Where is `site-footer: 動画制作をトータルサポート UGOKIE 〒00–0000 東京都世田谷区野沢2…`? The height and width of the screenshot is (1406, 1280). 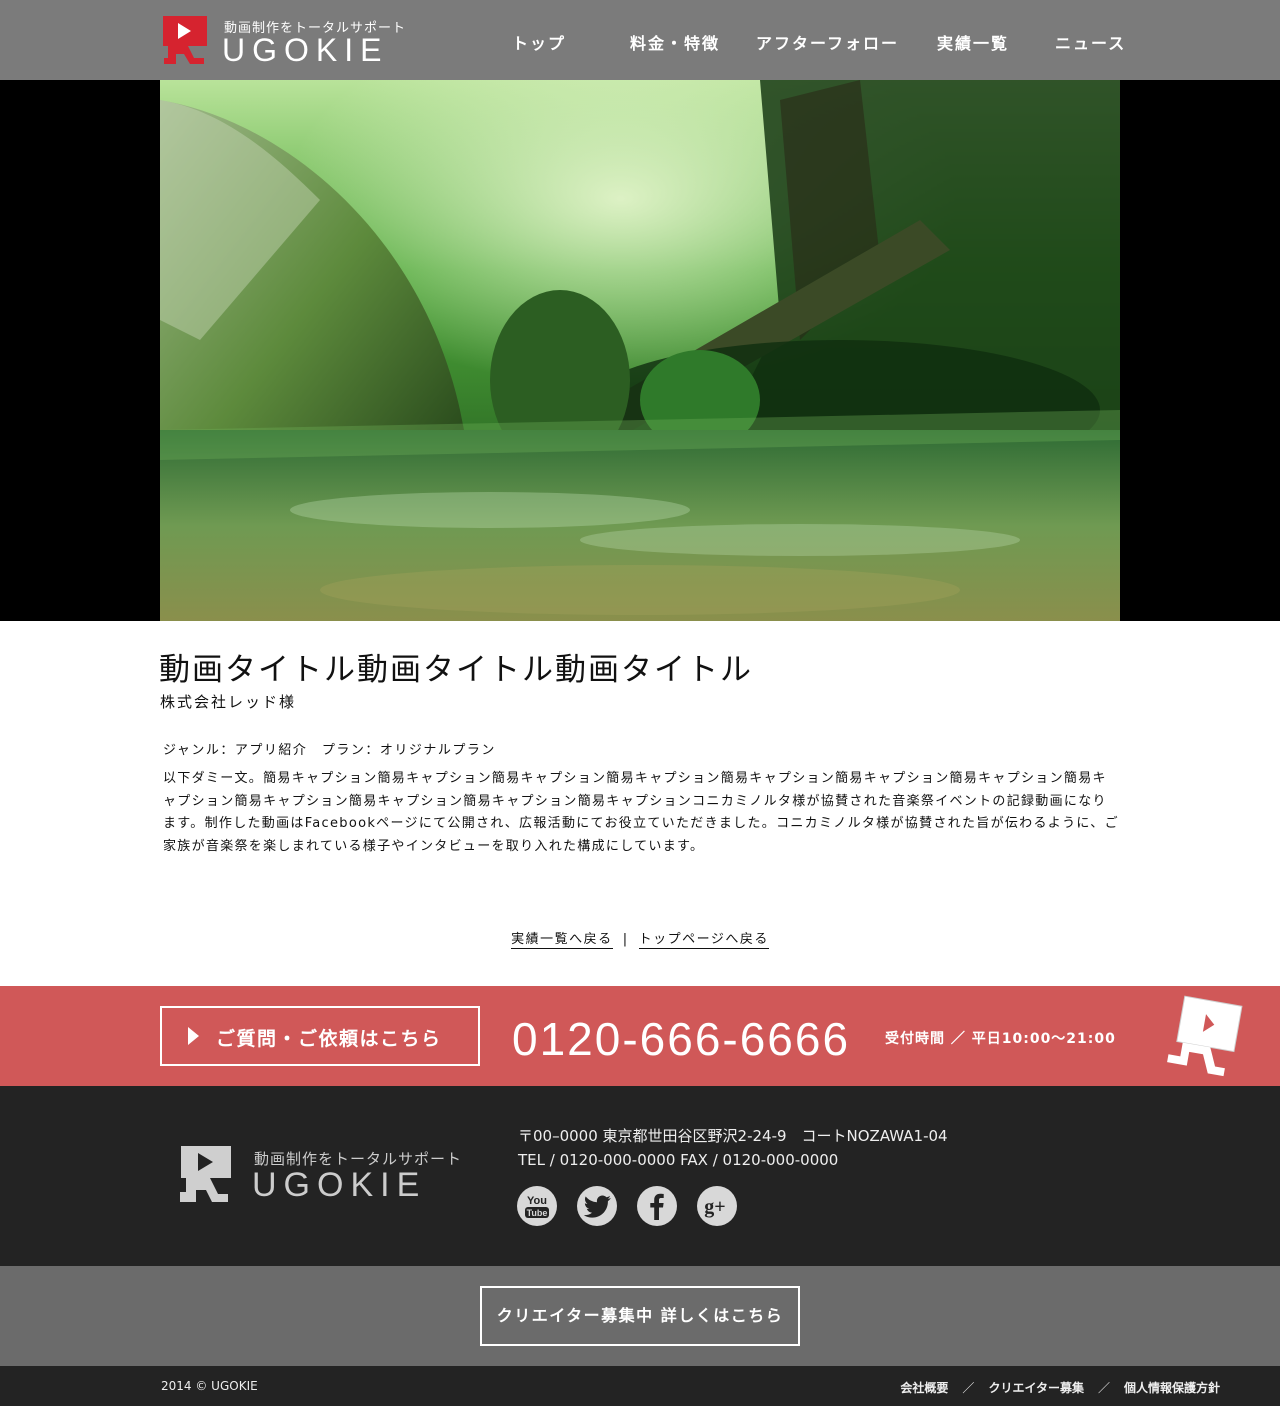 site-footer: 動画制作をトータルサポート UGOKIE 〒00–0000 東京都世田谷区野沢2… is located at coordinates (640, 1176).